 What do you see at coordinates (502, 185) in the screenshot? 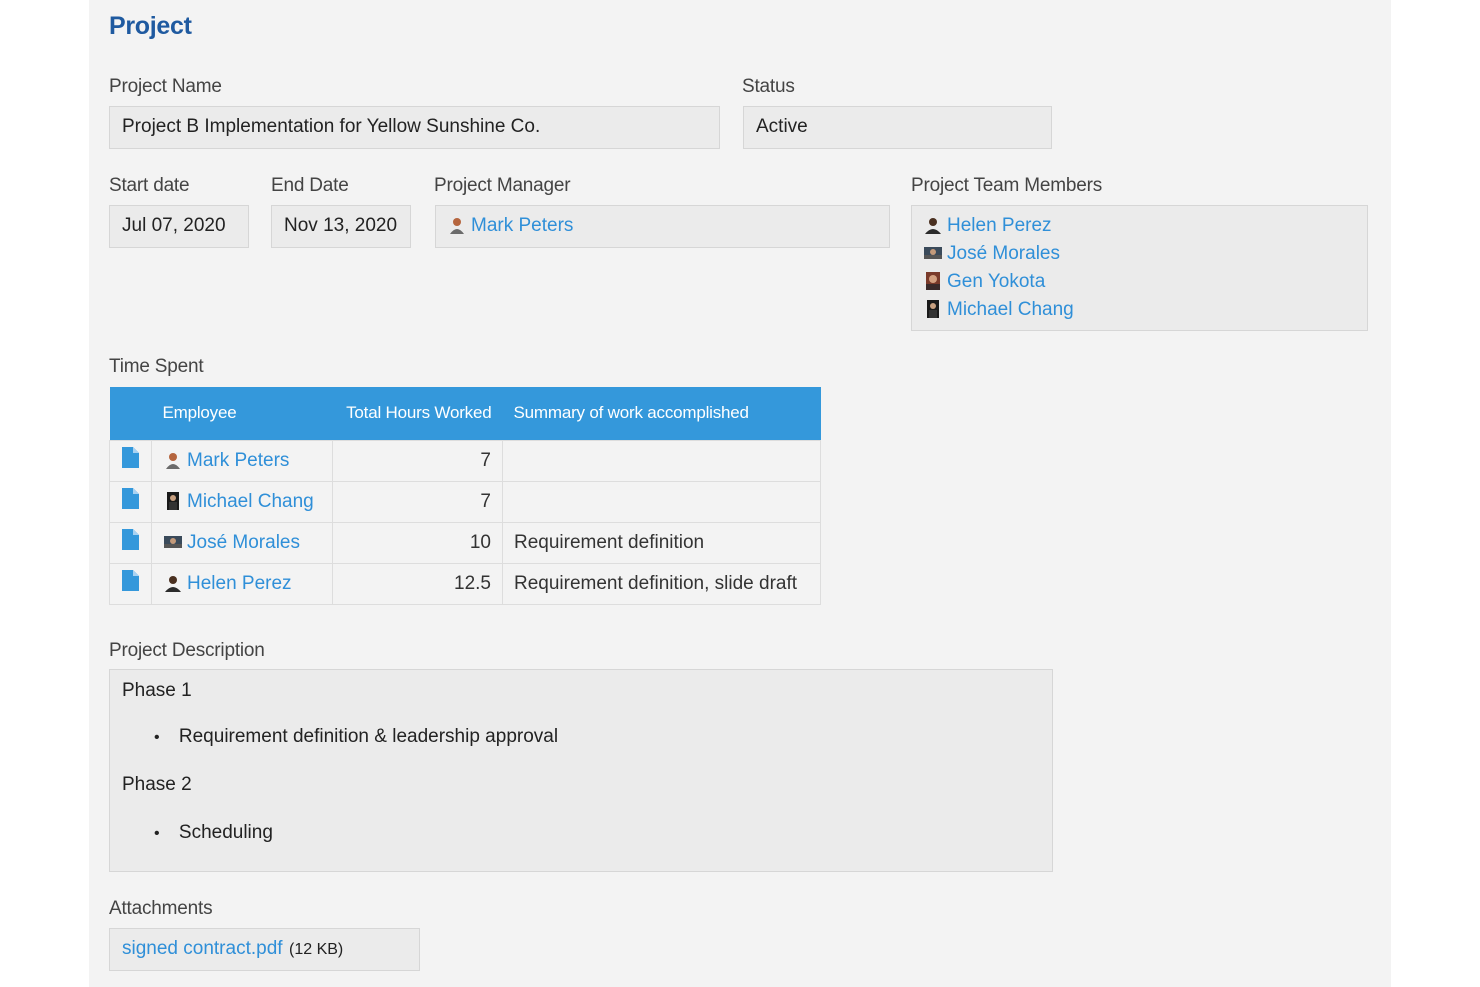
I see `project-manager-label: Project Manager` at bounding box center [502, 185].